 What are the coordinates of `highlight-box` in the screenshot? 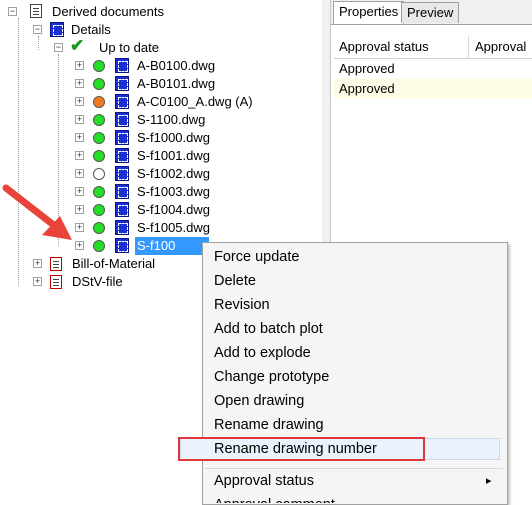 It's located at (301, 449).